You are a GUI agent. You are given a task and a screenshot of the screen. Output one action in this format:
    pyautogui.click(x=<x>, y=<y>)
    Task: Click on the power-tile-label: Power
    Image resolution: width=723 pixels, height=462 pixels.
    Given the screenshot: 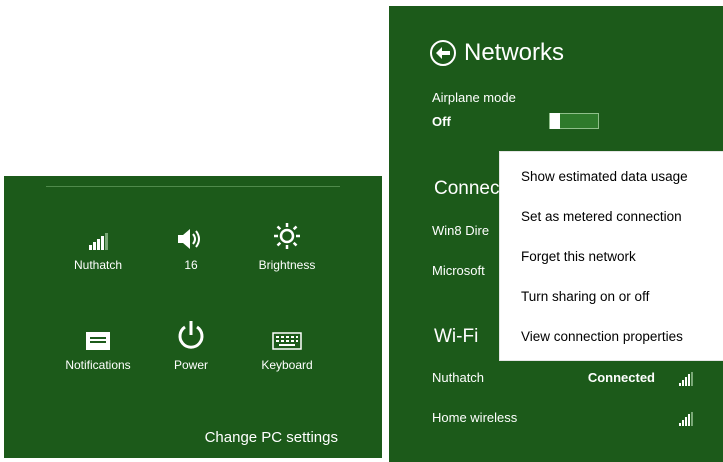 What is the action you would take?
    pyautogui.click(x=190, y=365)
    